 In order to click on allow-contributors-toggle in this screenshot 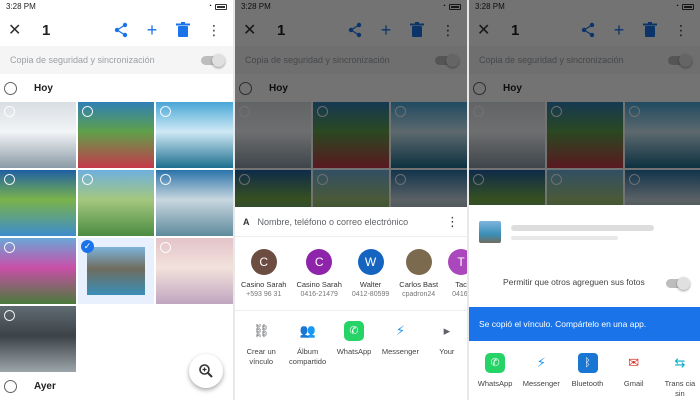, I will do `click(678, 283)`.